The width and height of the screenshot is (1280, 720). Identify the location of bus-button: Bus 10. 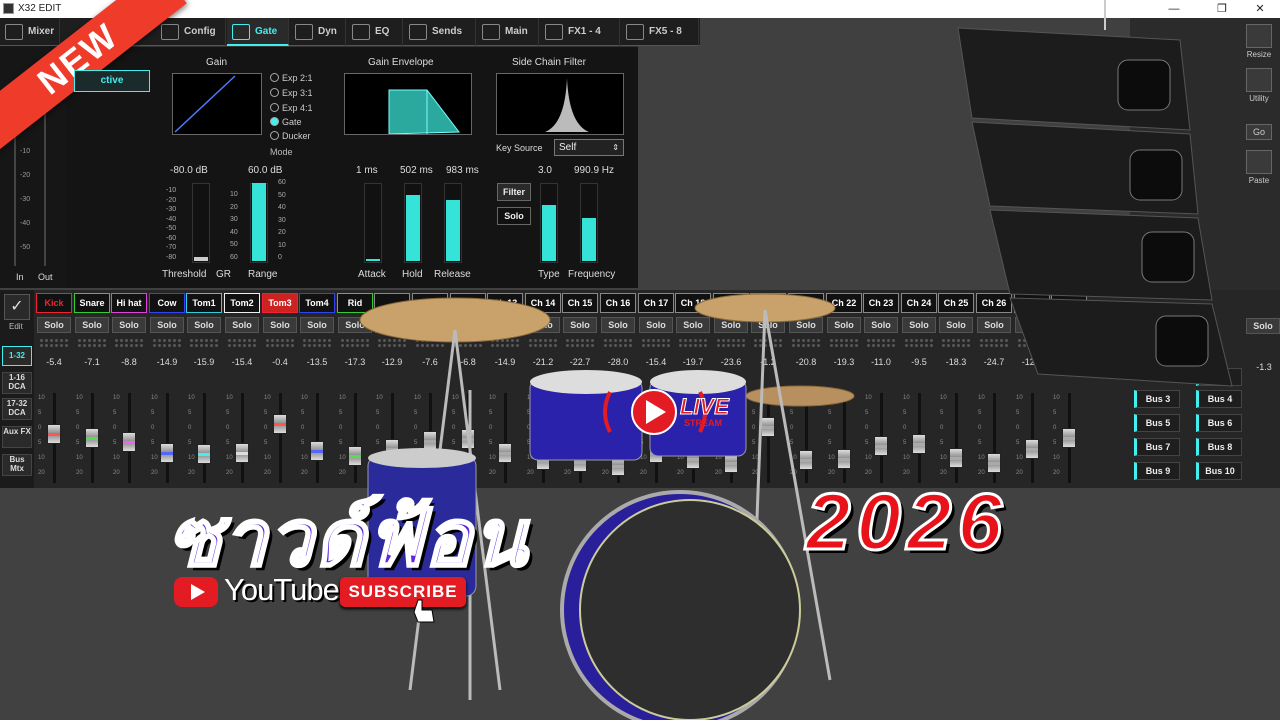
(1219, 471).